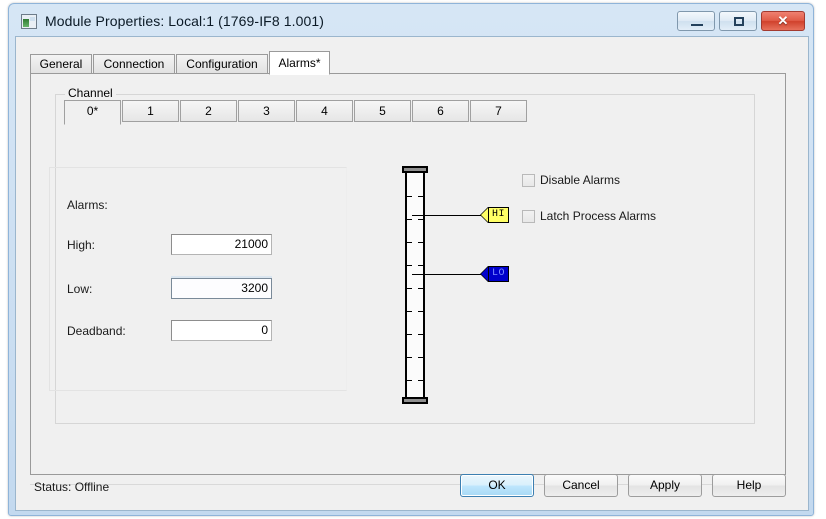 The image size is (826, 519). I want to click on hi-marker: HI, so click(497, 215).